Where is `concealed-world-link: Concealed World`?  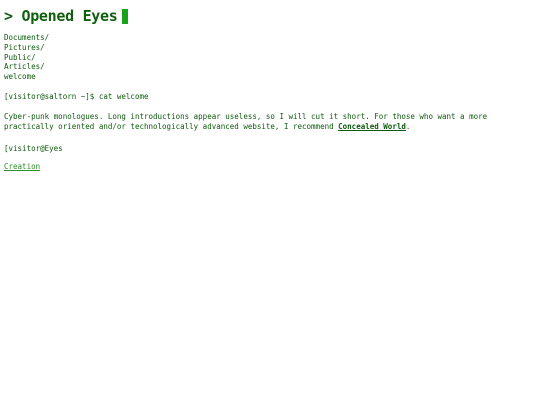
concealed-world-link: Concealed World is located at coordinates (372, 126).